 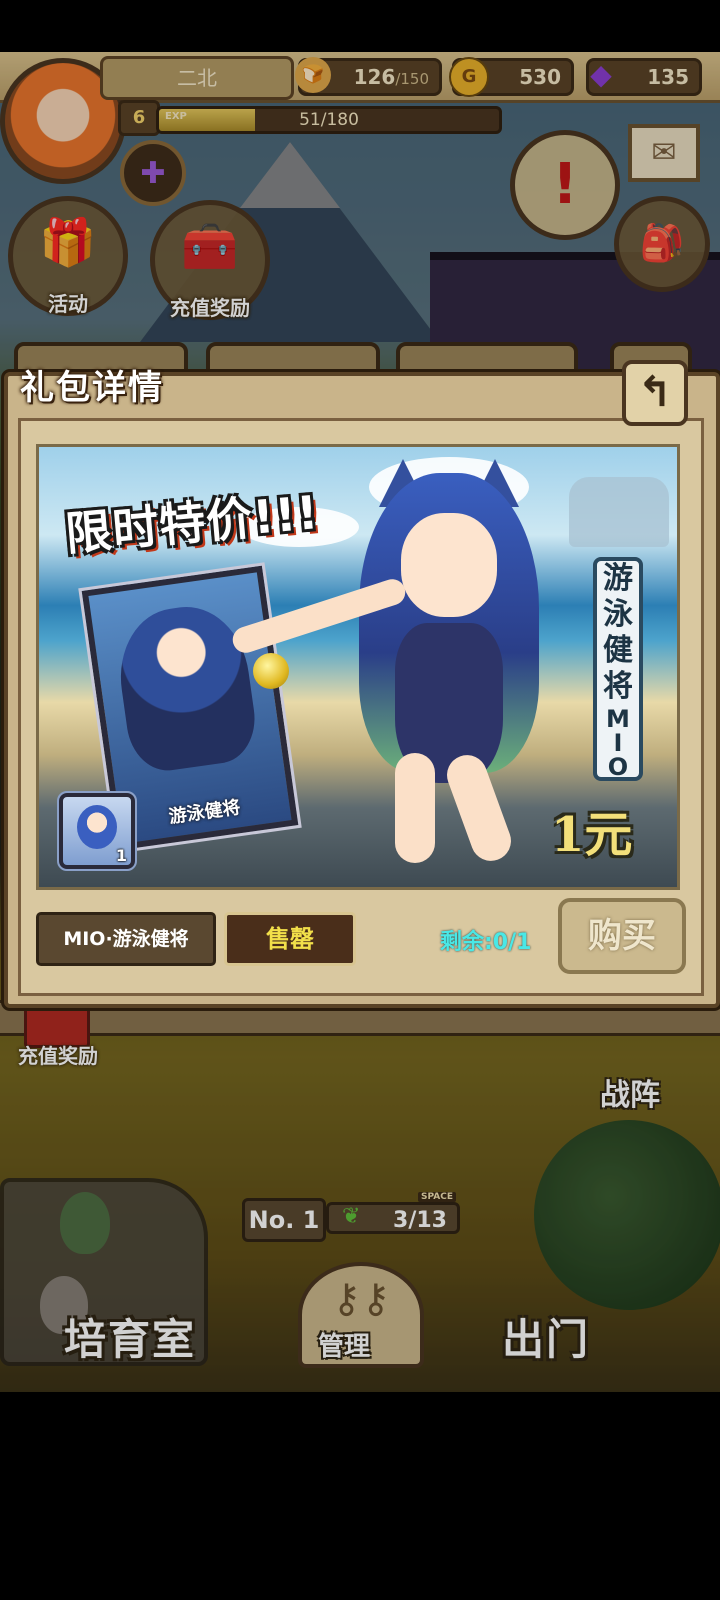 What do you see at coordinates (622, 936) in the screenshot?
I see `buy-button: 购买` at bounding box center [622, 936].